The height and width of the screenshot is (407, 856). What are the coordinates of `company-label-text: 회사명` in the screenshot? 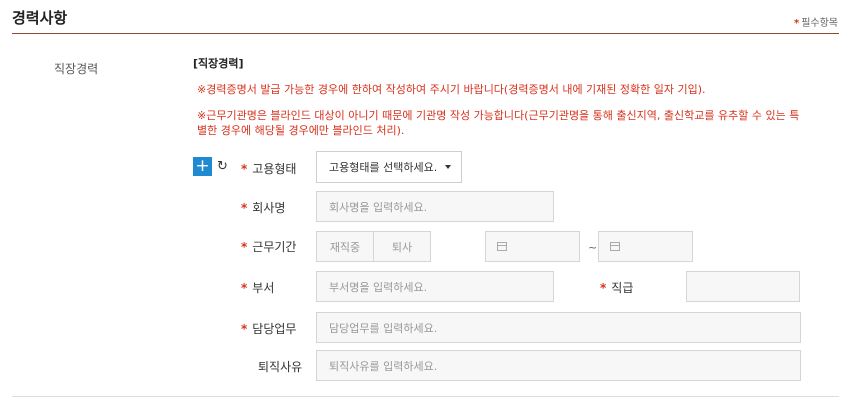 It's located at (269, 208).